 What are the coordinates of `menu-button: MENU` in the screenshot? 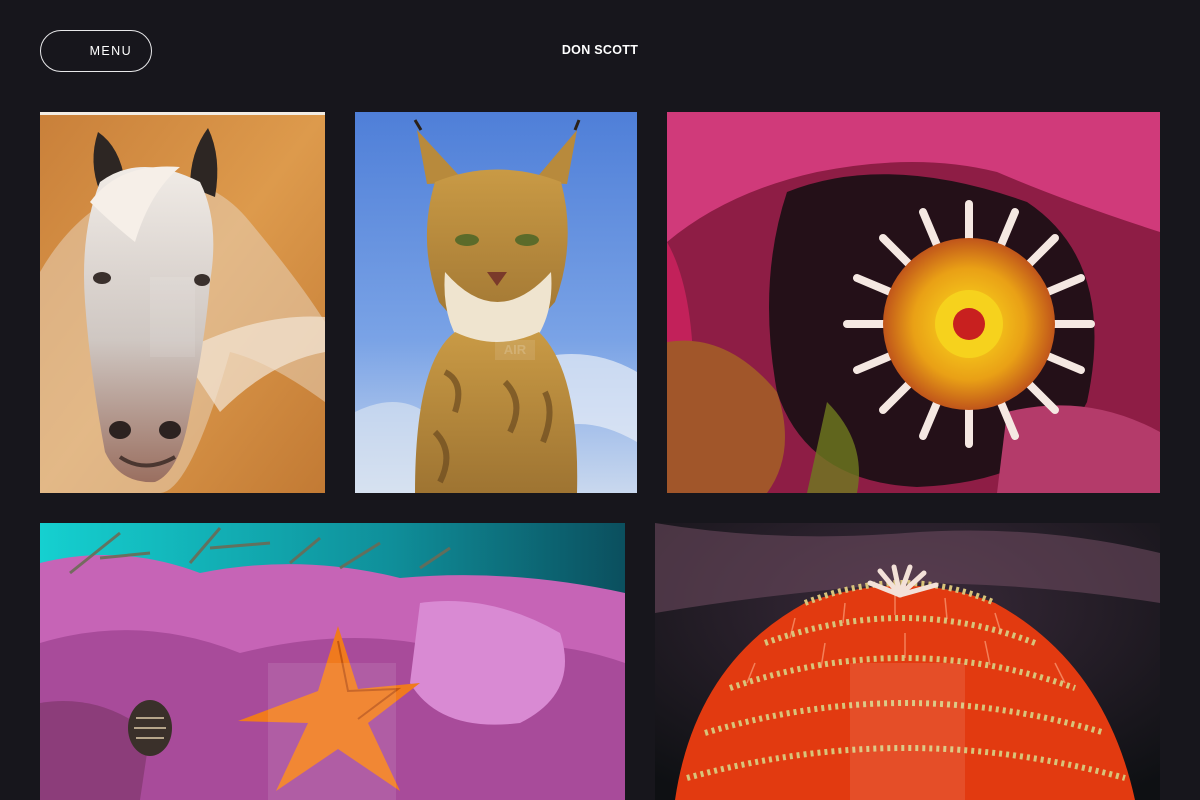 It's located at (96, 51).